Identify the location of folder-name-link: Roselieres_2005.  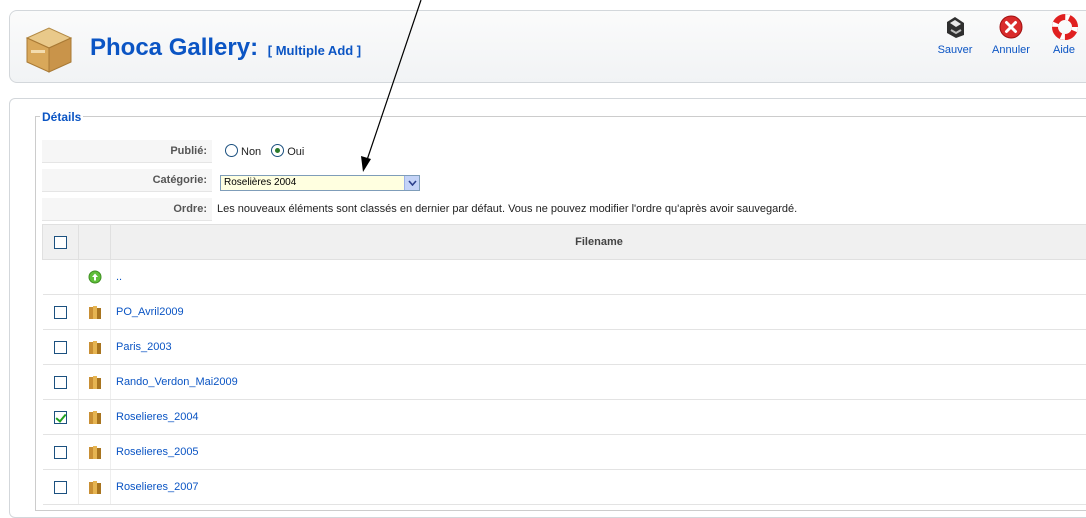
(598, 452).